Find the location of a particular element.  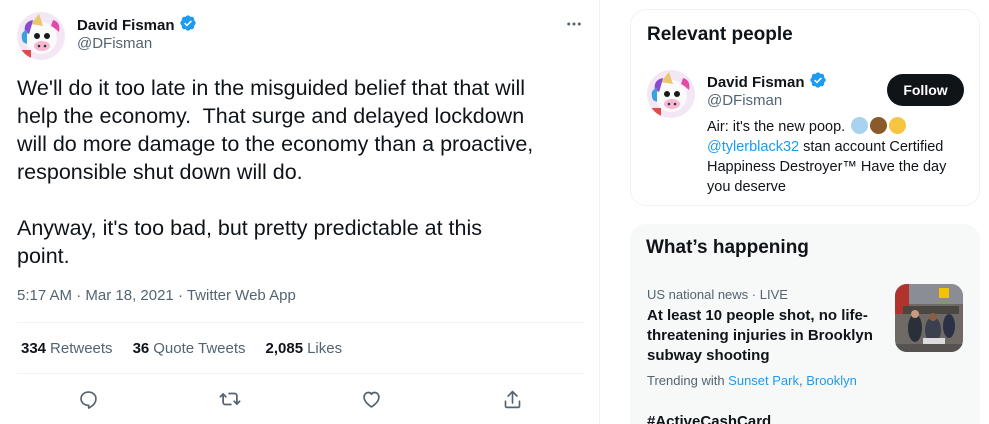

tweet-client: Twitter Web App is located at coordinates (241, 295).